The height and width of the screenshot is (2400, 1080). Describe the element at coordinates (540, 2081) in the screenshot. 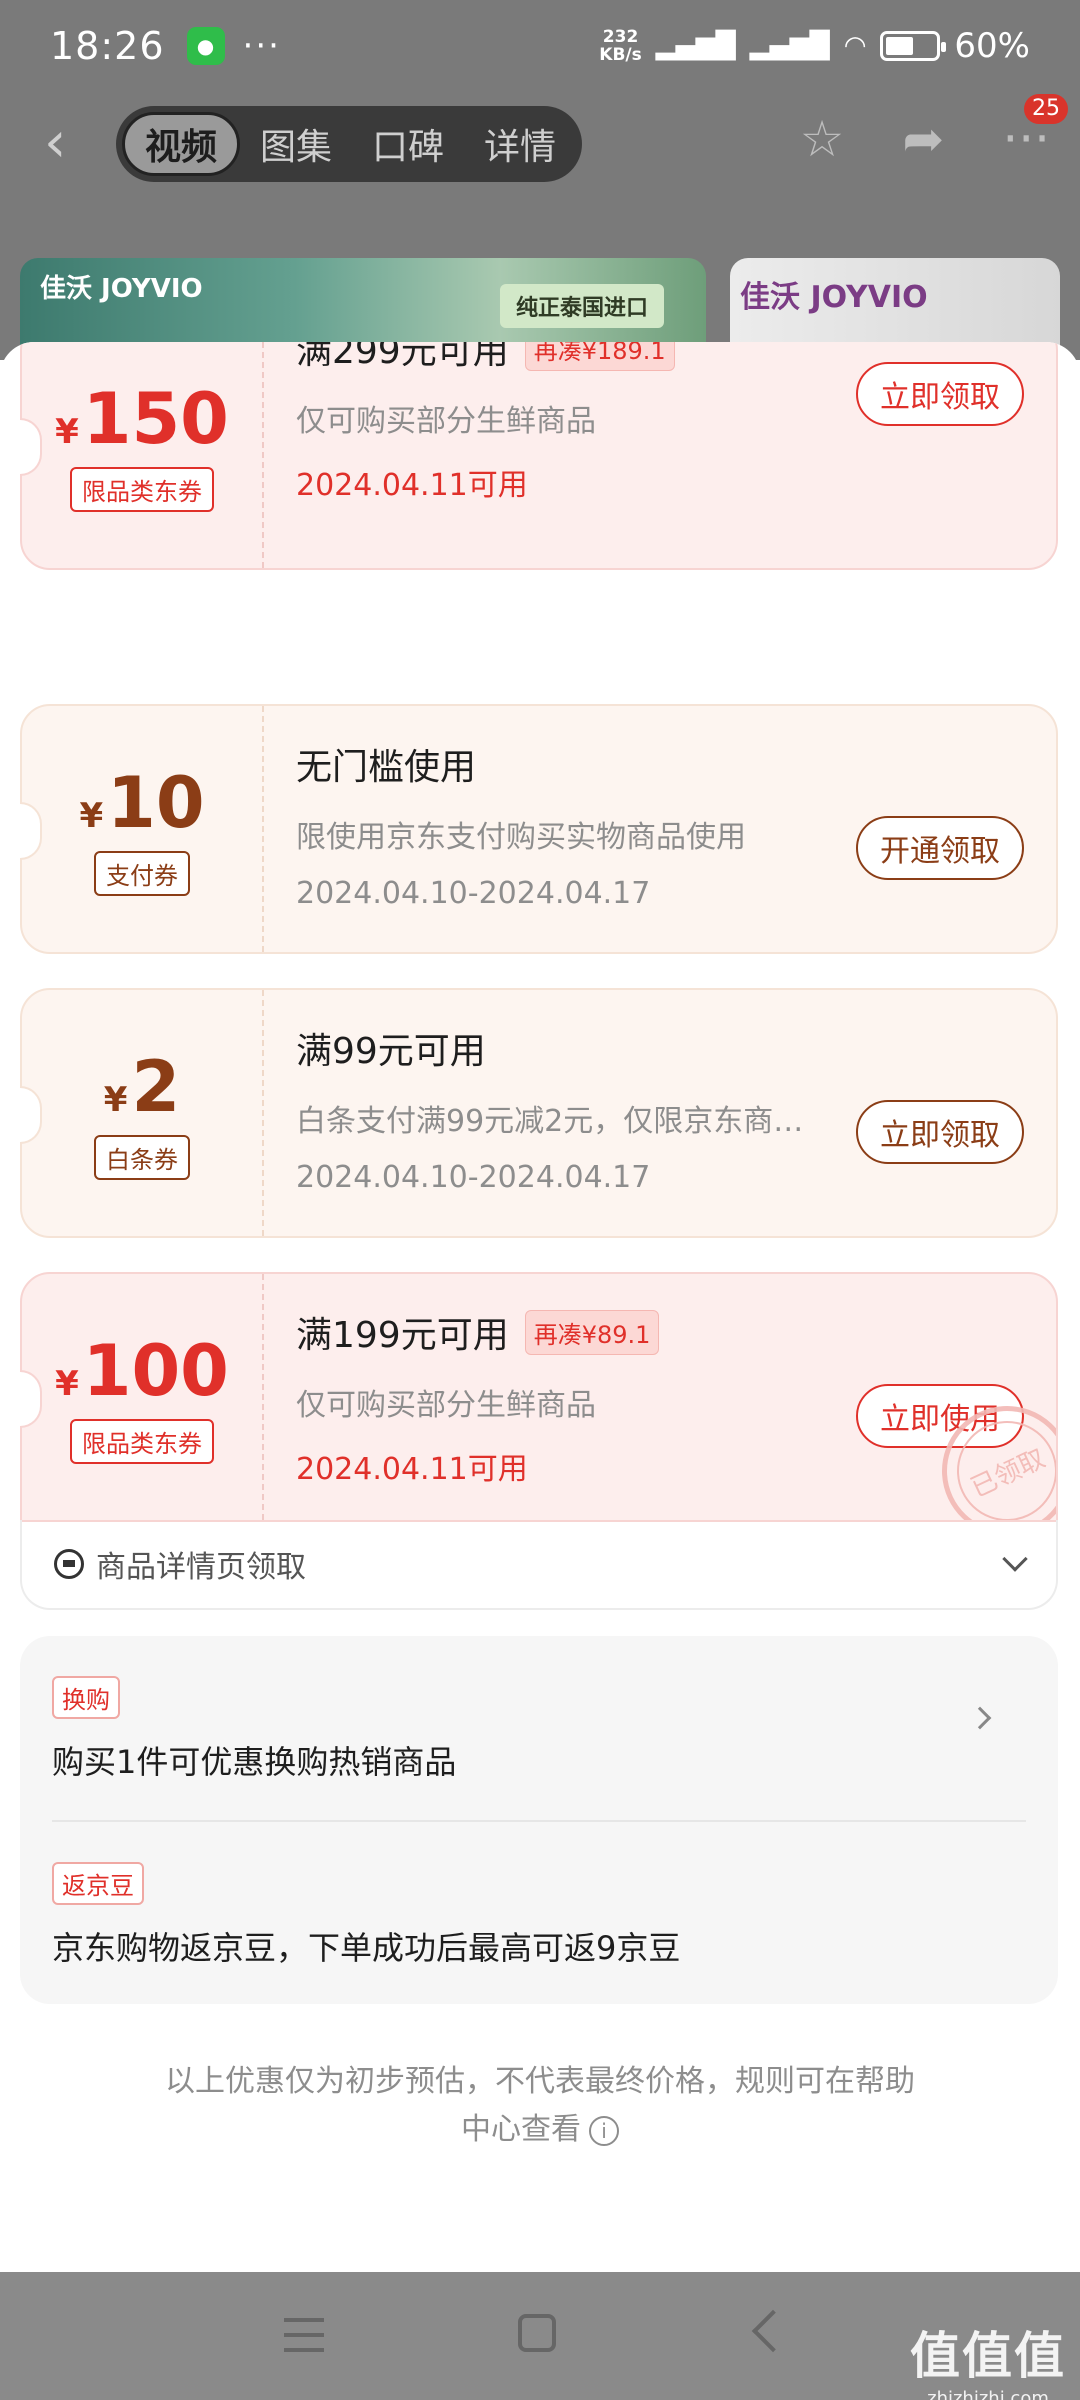

I see `disclaimer-line1: 以上优惠仅为初步预估，不代表最终价格，规则可在帮助` at that location.